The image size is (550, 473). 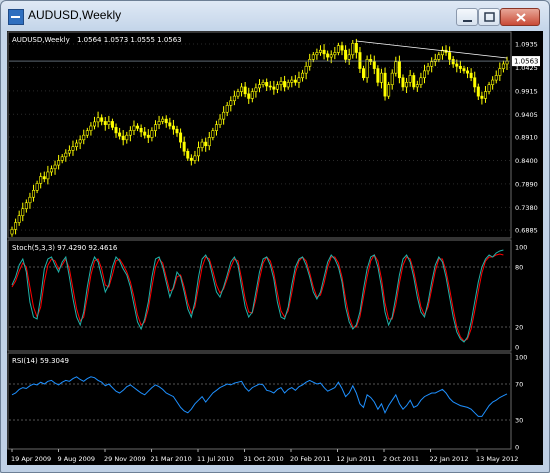 What do you see at coordinates (526, 138) in the screenshot?
I see `price-tick-label: 0.8910` at bounding box center [526, 138].